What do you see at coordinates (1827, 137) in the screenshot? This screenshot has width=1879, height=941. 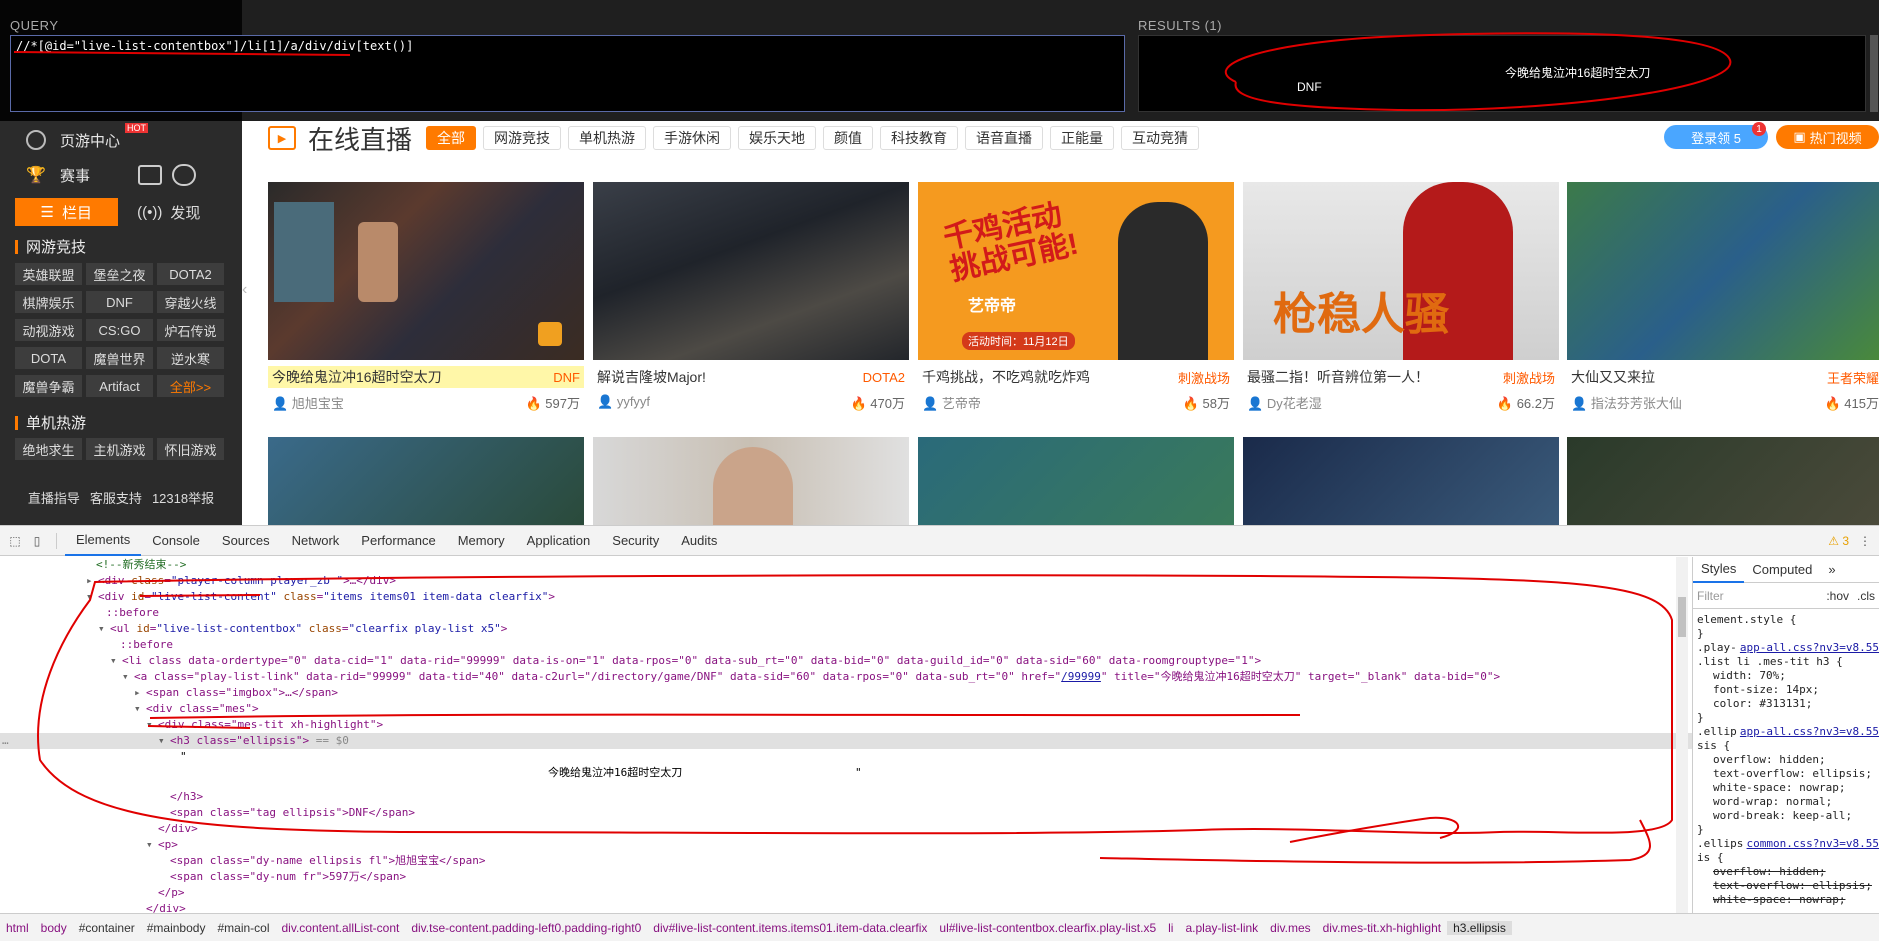 I see `hot-video-button: ▣ 热门视频` at bounding box center [1827, 137].